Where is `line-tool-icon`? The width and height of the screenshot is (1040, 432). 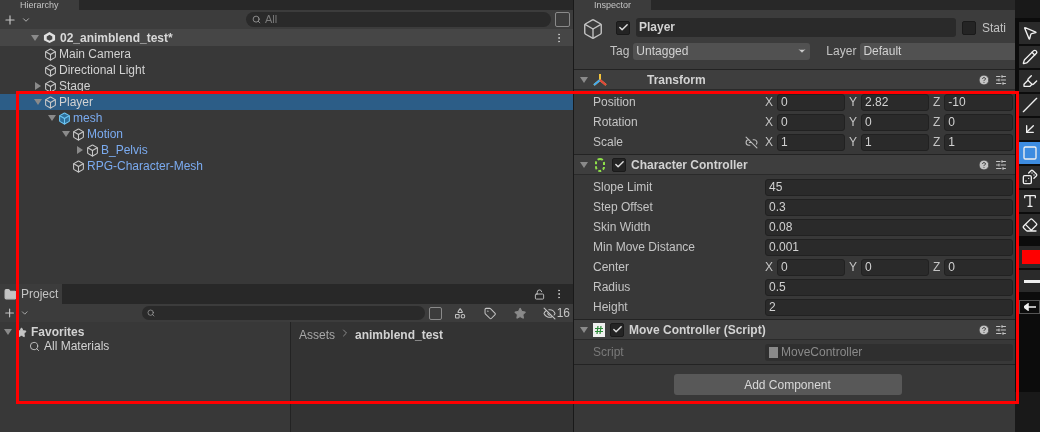
line-tool-icon is located at coordinates (1029, 105).